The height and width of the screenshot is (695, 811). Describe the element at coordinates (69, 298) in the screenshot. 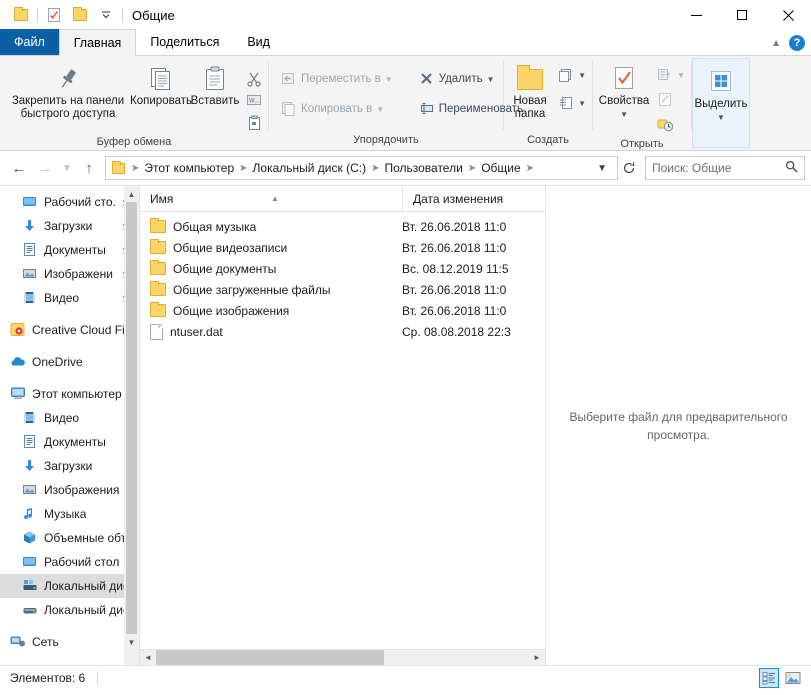

I see `sidebar-item-videos-quick: Видео 📌` at that location.